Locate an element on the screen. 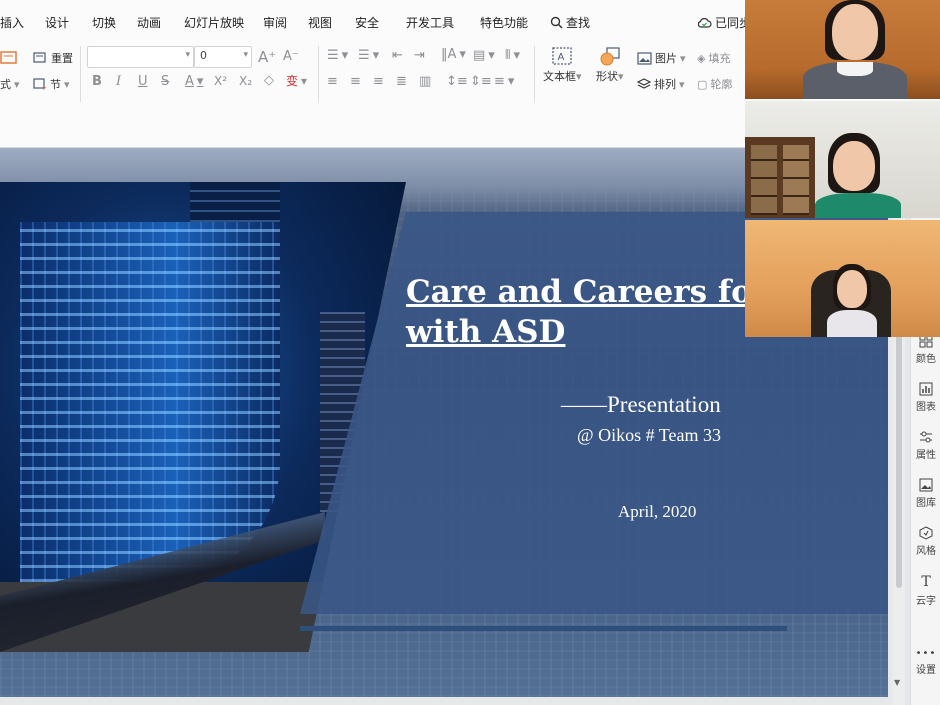 Image resolution: width=940 pixels, height=705 pixels. line-spacing-icon: ↕≡ is located at coordinates (457, 81).